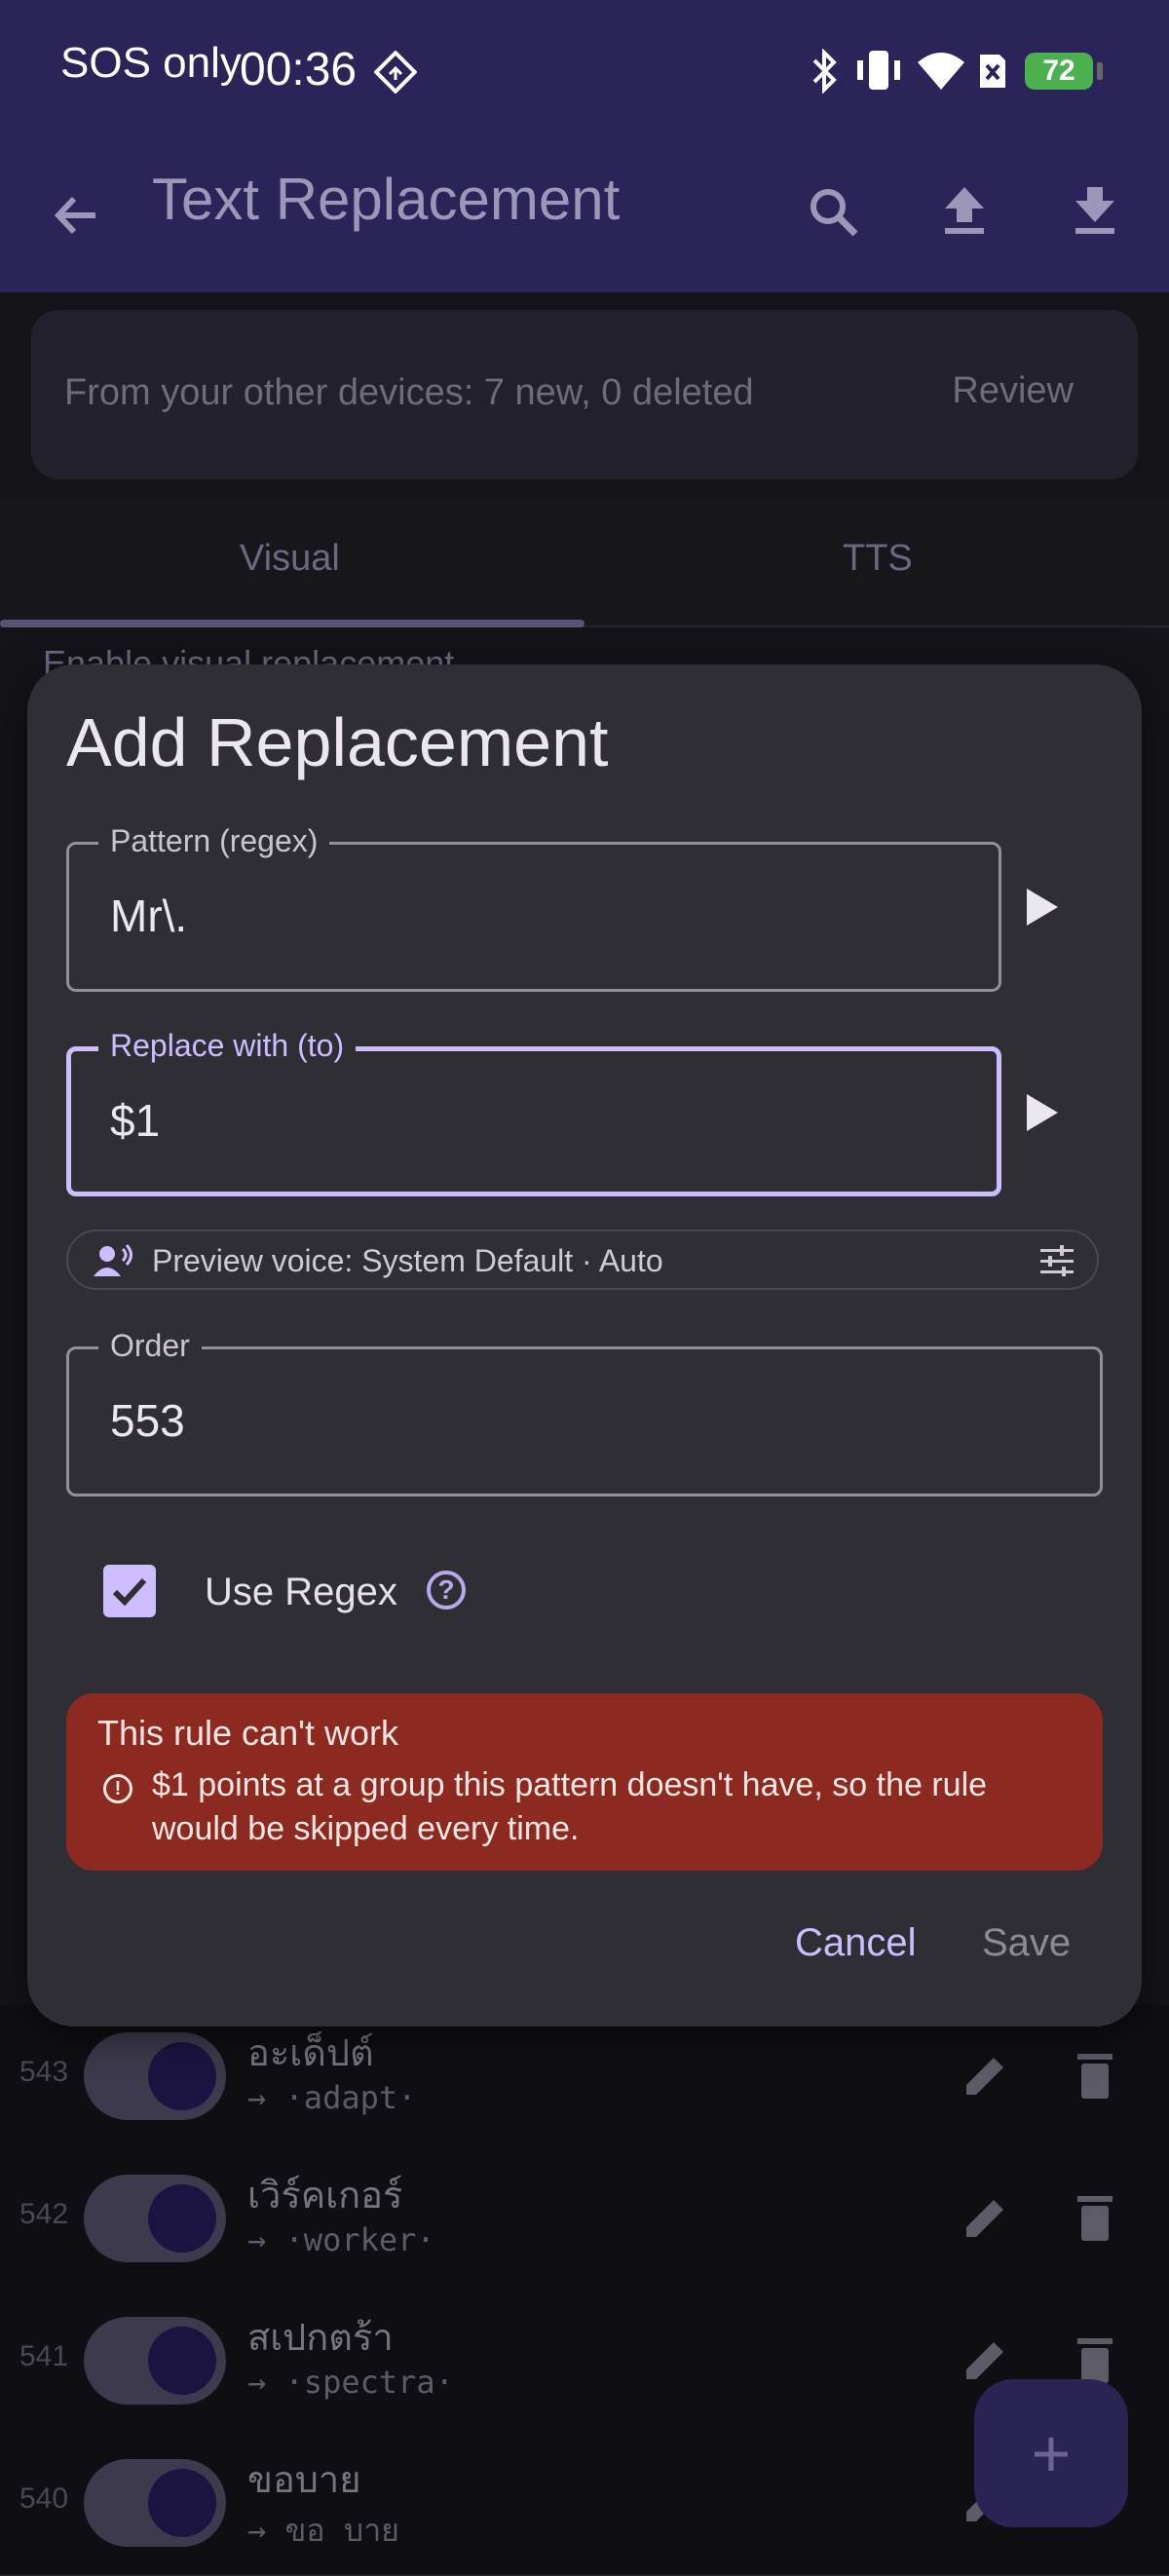 The image size is (1169, 2576). Describe the element at coordinates (150, 1345) in the screenshot. I see `order-label: Order` at that location.